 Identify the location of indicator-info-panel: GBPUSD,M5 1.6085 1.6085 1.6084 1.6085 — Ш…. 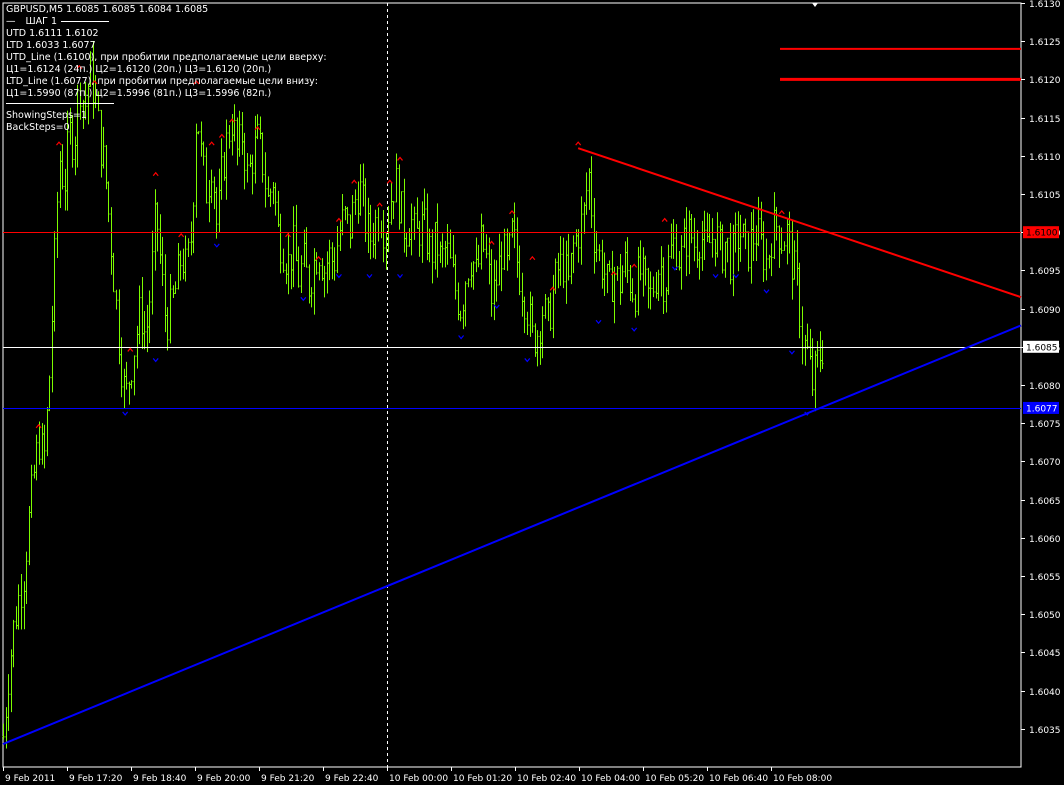
(166, 69).